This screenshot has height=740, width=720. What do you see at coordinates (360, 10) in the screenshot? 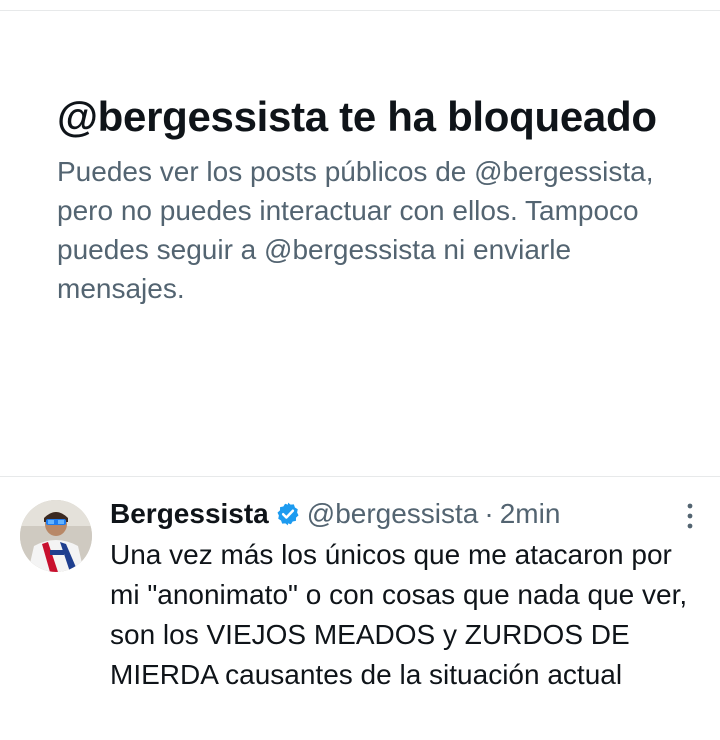
I see `top-divider` at bounding box center [360, 10].